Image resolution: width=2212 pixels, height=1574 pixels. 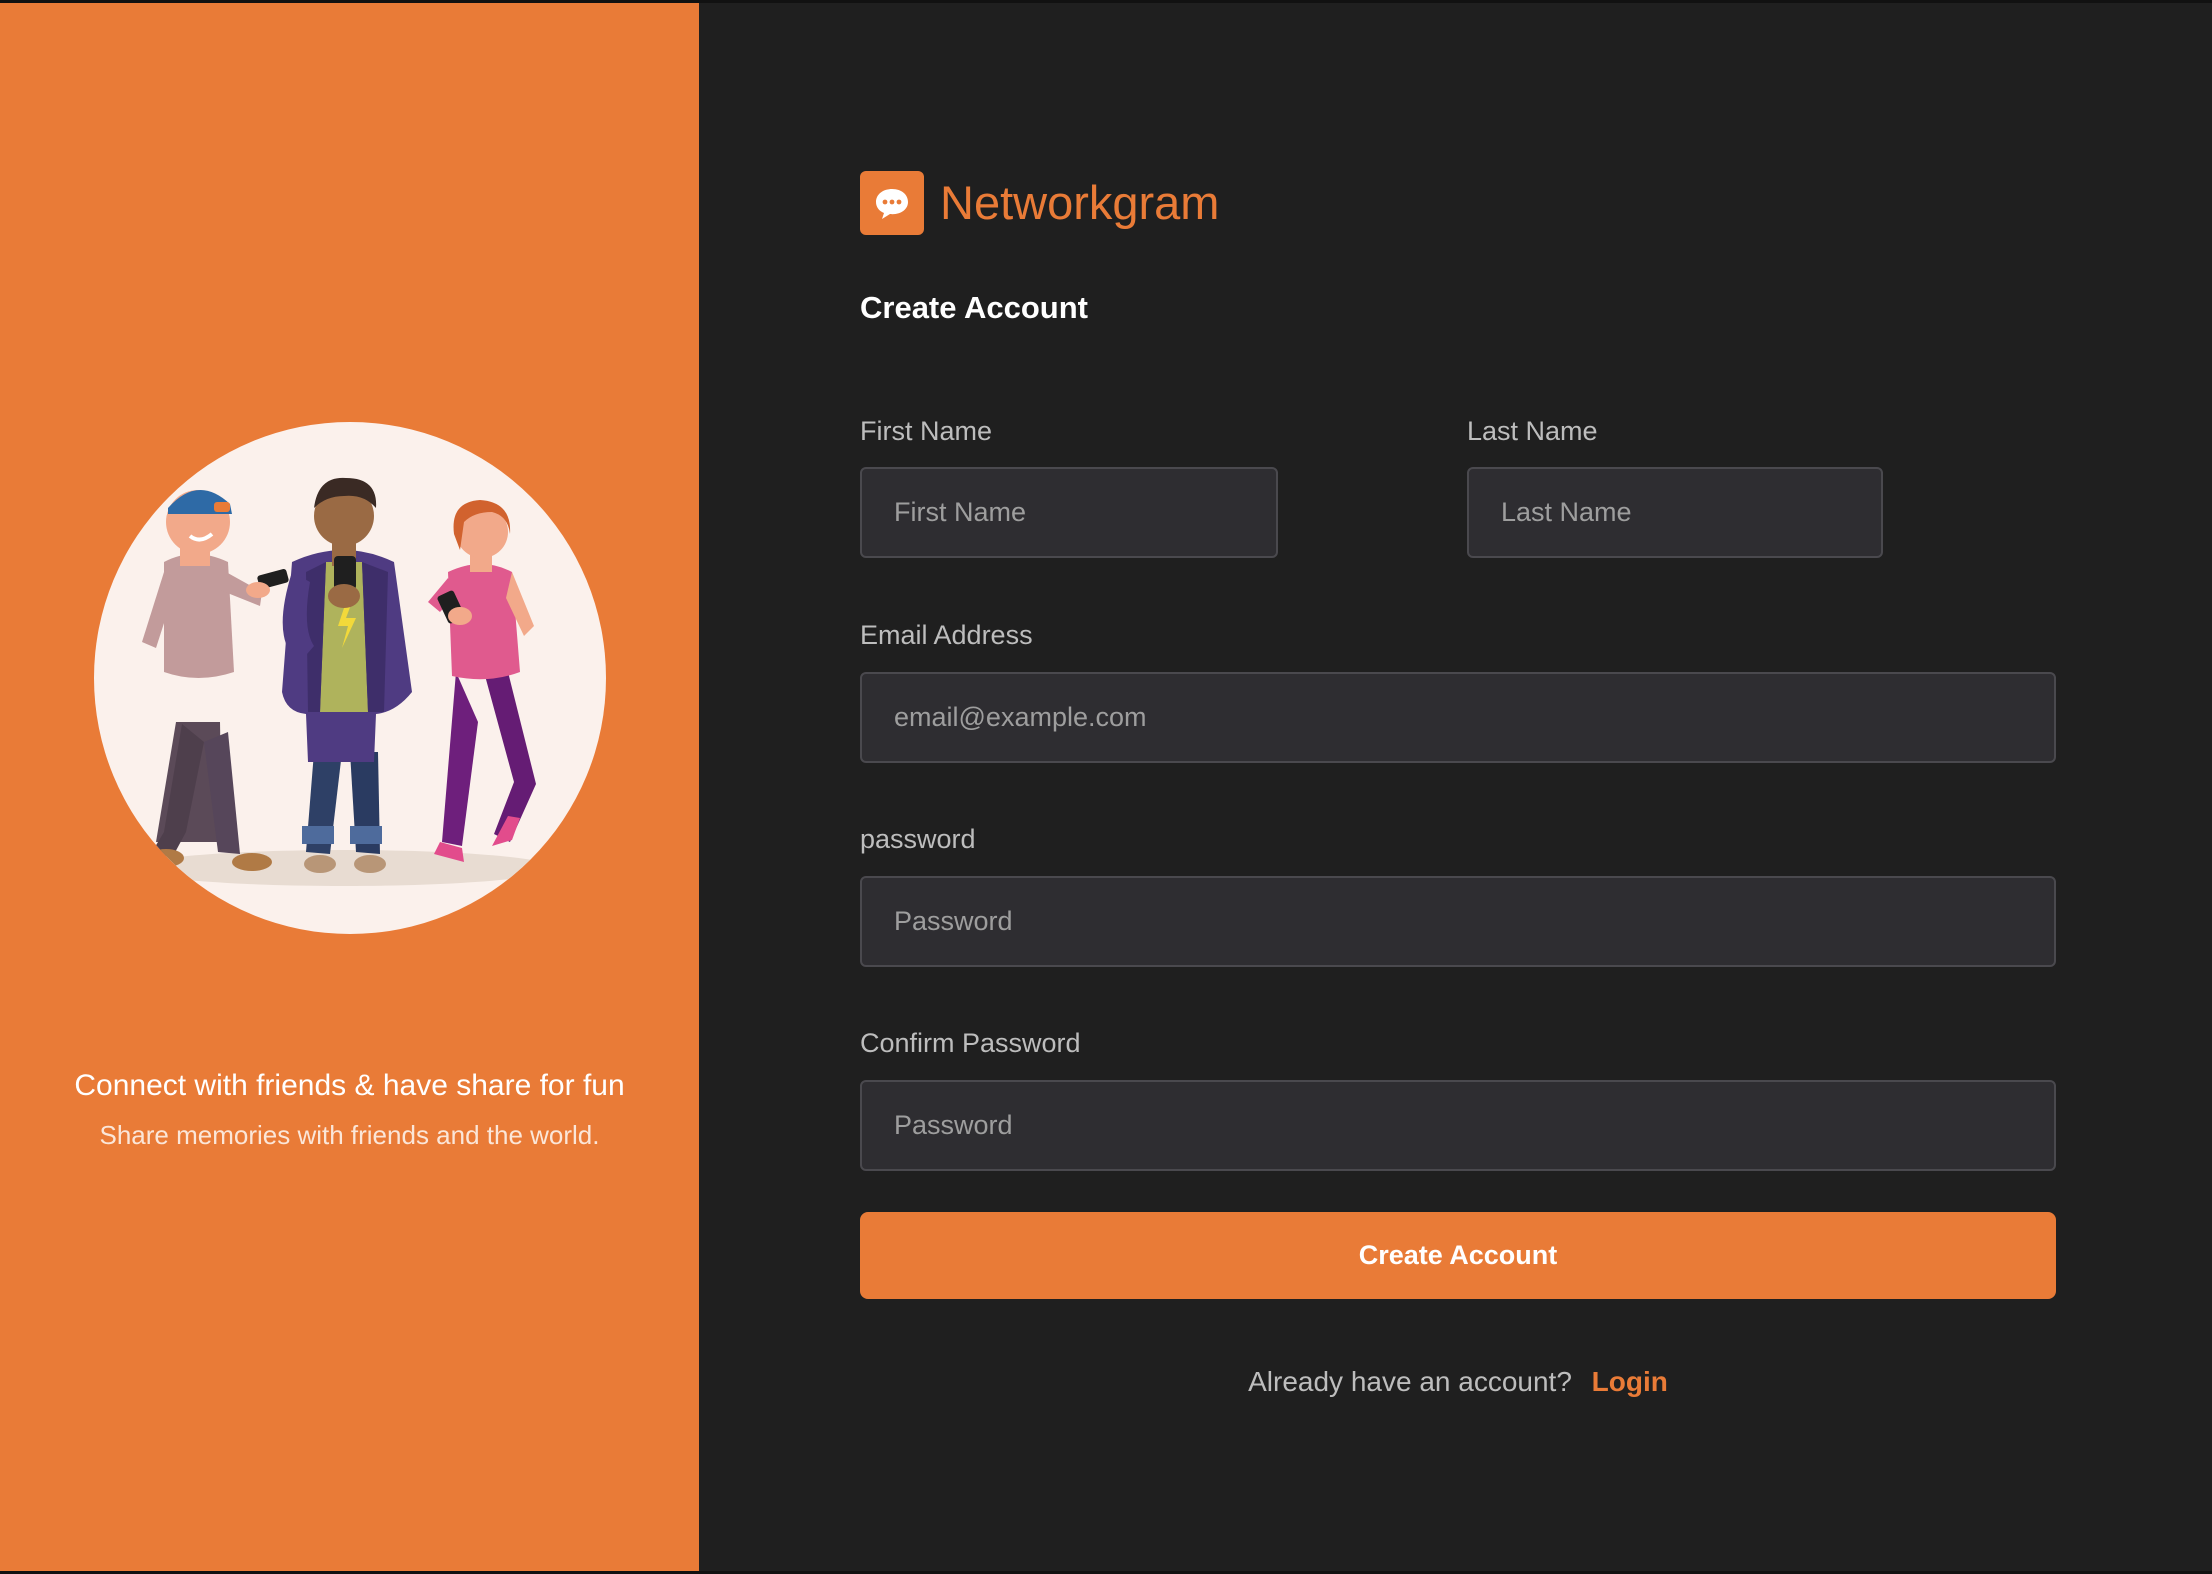 I want to click on login-link: Login, so click(x=1630, y=1381).